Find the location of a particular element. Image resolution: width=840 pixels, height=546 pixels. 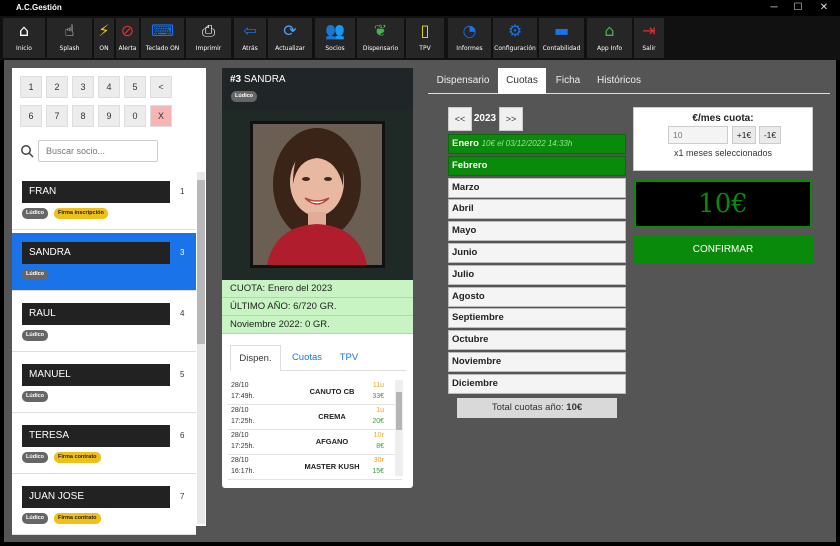

month-junio: Junio is located at coordinates (537, 253).